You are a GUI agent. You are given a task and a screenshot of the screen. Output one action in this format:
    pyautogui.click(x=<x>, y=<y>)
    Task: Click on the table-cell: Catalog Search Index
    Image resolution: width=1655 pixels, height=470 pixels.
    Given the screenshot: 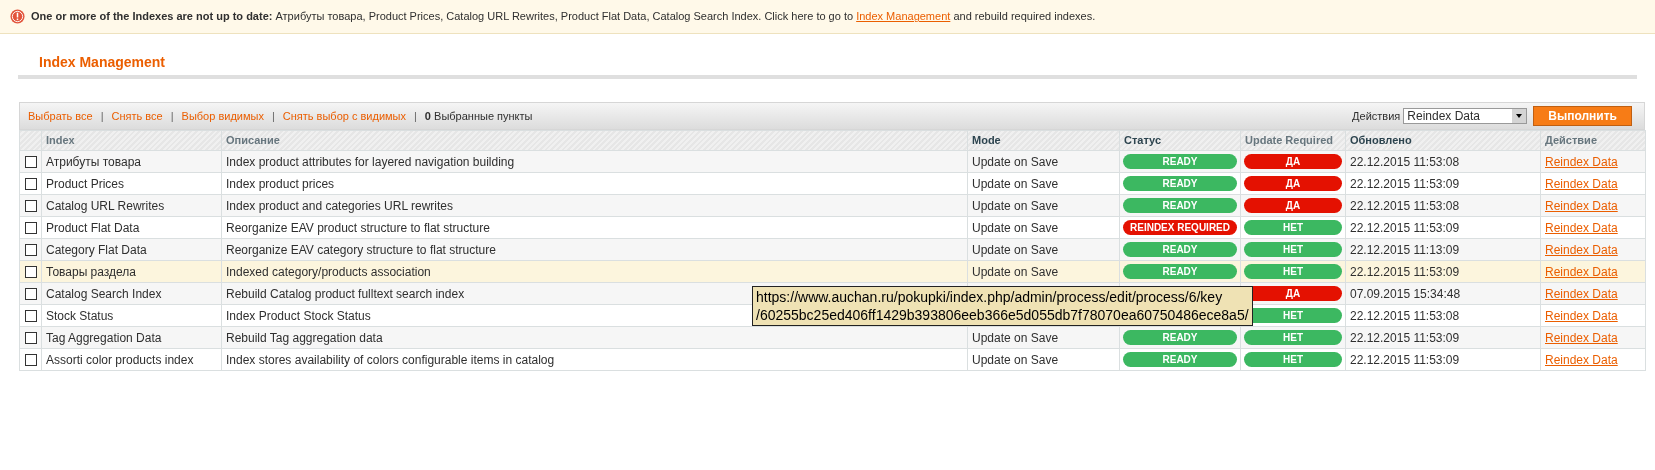 What is the action you would take?
    pyautogui.click(x=131, y=293)
    